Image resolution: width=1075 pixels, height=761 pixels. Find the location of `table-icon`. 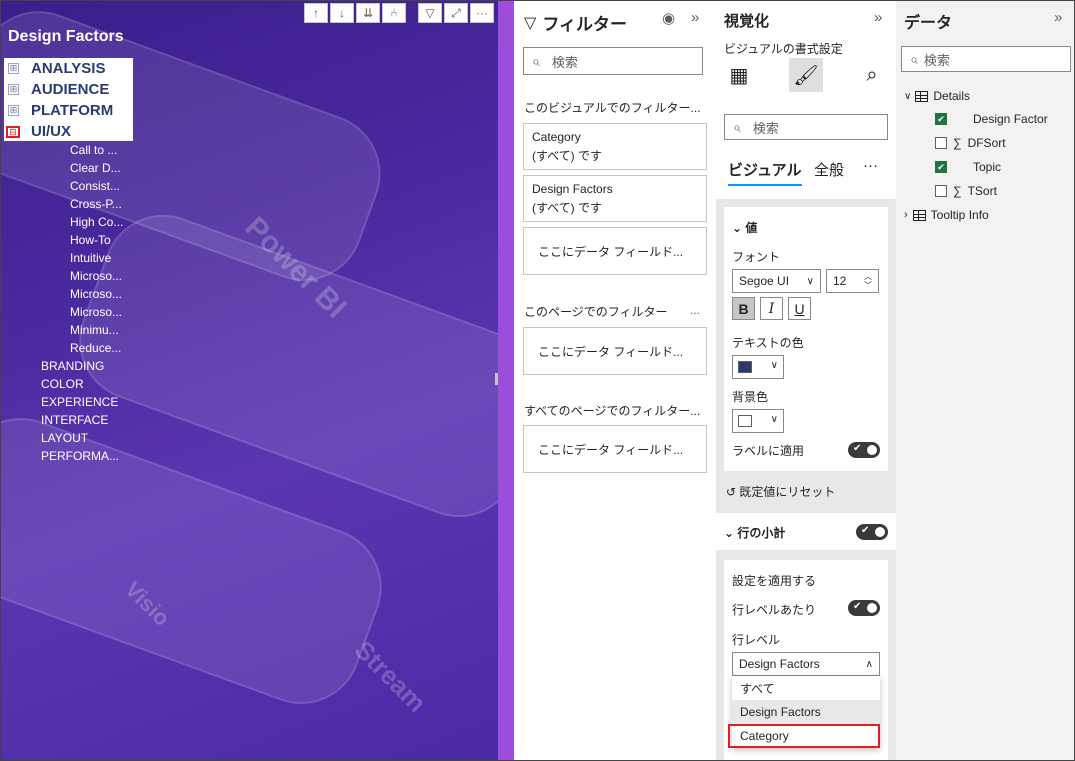

table-icon is located at coordinates (919, 215).